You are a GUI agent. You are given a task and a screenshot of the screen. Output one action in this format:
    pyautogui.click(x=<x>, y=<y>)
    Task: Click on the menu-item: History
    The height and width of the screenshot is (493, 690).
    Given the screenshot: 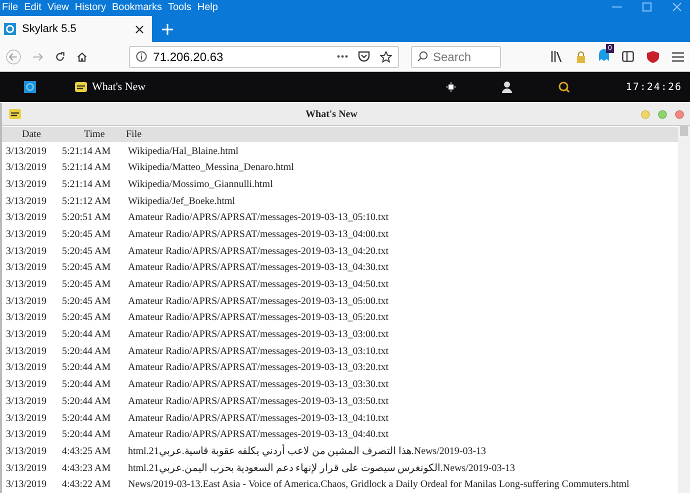 What is the action you would take?
    pyautogui.click(x=91, y=7)
    